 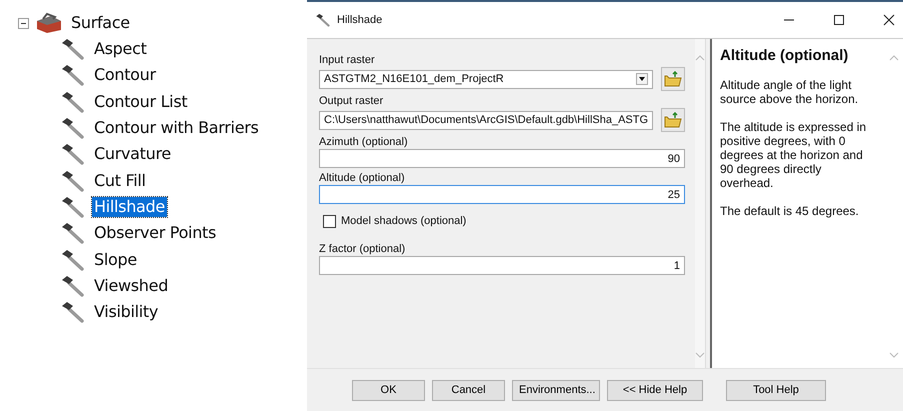 What do you see at coordinates (176, 128) in the screenshot?
I see `tree-item: Contour with Barriers` at bounding box center [176, 128].